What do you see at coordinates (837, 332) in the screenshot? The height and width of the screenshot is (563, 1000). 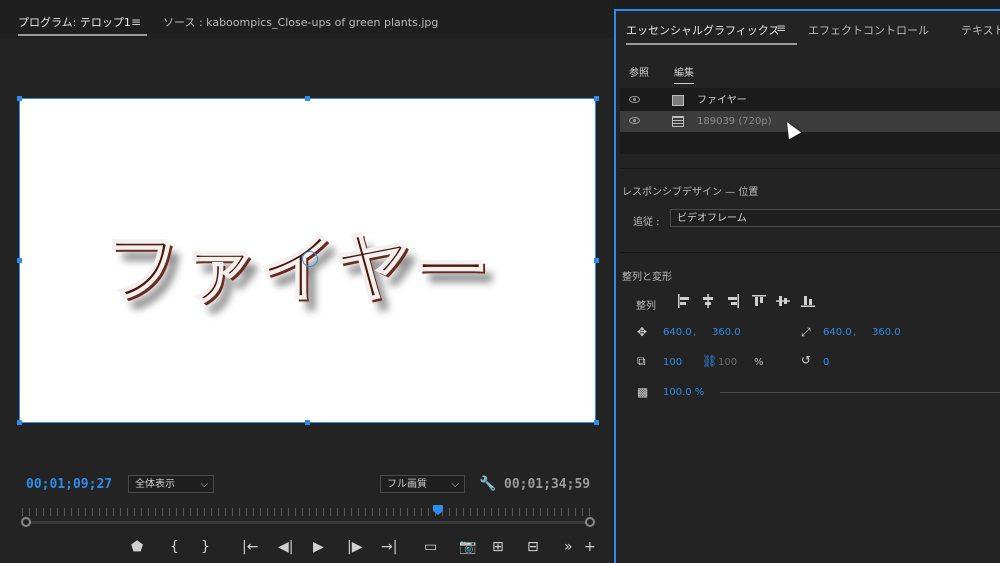 I see `anchor-x-value: 640.0` at bounding box center [837, 332].